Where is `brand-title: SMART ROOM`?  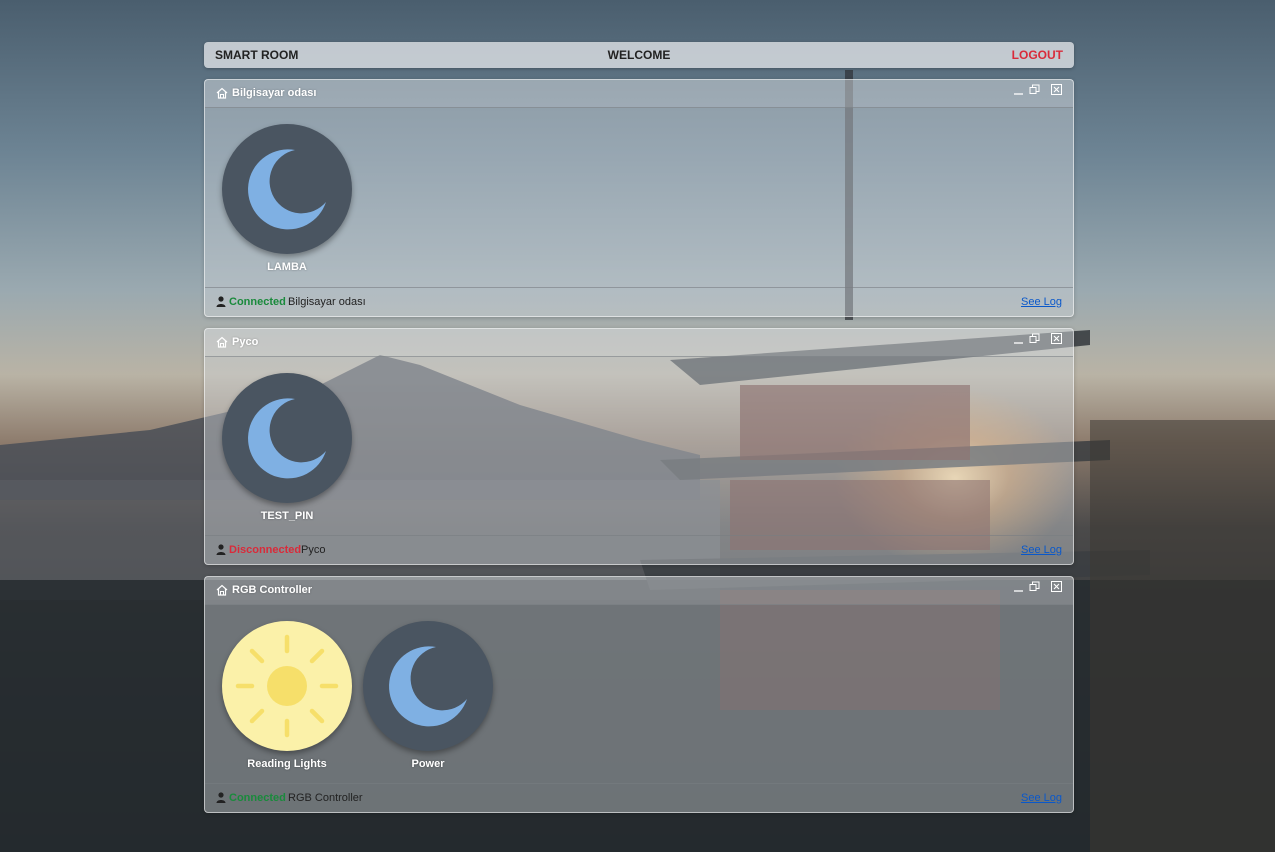
brand-title: SMART ROOM is located at coordinates (256, 55).